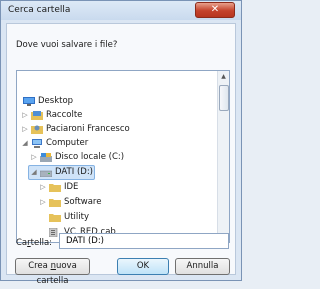 The height and width of the screenshot is (289, 320). Describe the element at coordinates (77, 217) in the screenshot. I see `tree-item-label: Utility` at that location.